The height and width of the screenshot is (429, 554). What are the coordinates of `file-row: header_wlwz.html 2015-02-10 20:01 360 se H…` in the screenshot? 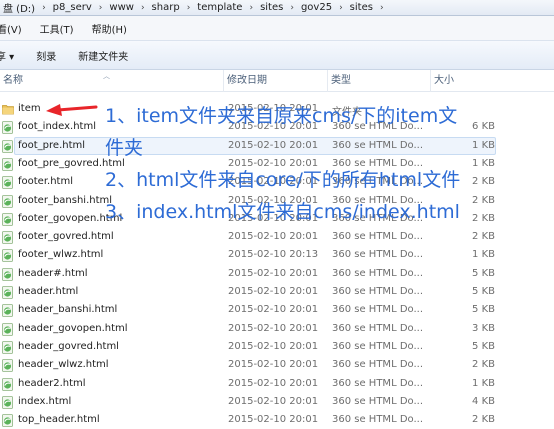 It's located at (277, 365).